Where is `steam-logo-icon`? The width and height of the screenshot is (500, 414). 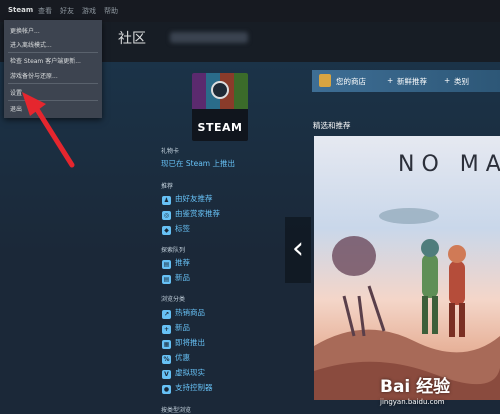 steam-logo-icon is located at coordinates (220, 90).